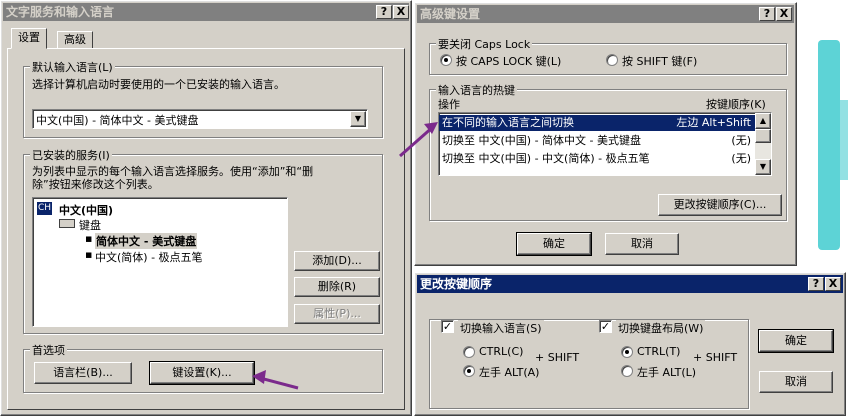 This screenshot has width=850, height=416. Describe the element at coordinates (158, 84) in the screenshot. I see `default-language-desc: 选择计算机启动时要使用的一个已安装的输入语言。` at that location.